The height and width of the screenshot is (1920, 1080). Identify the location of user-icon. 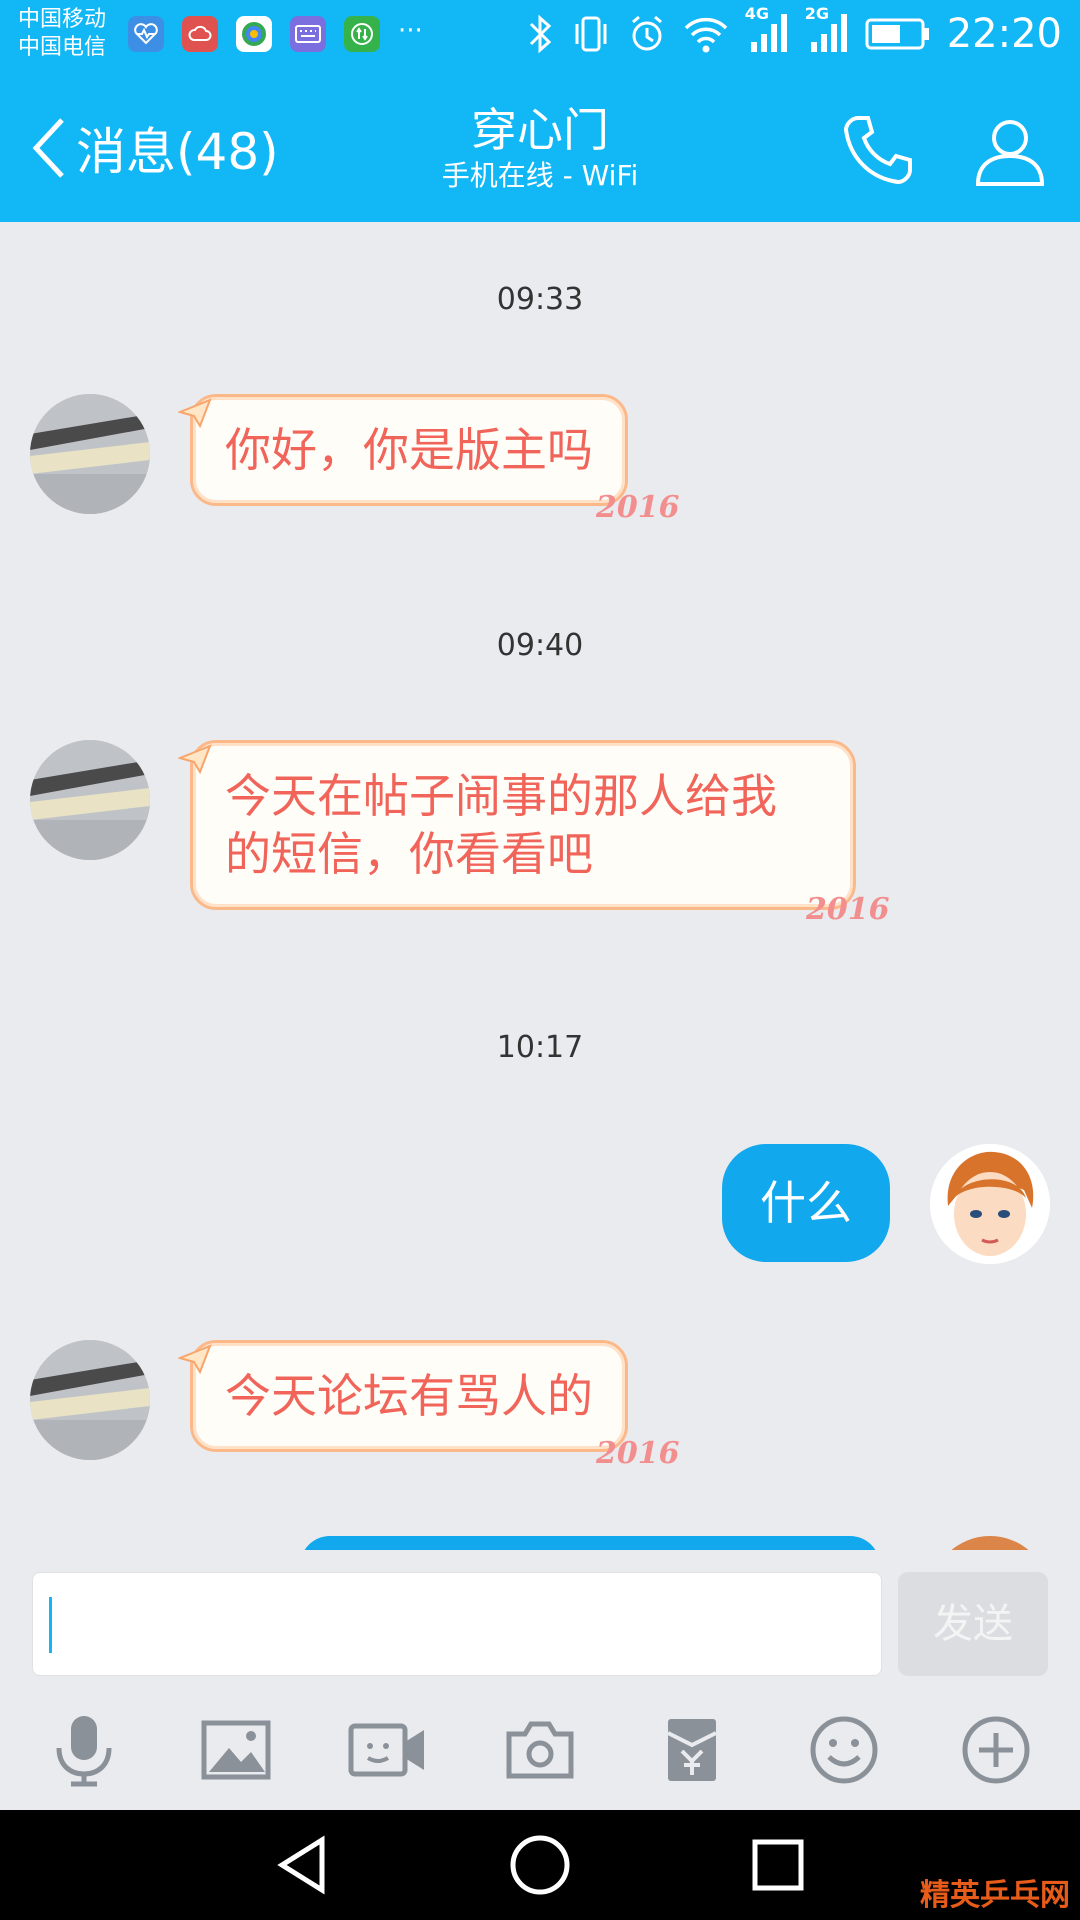
(1010, 153).